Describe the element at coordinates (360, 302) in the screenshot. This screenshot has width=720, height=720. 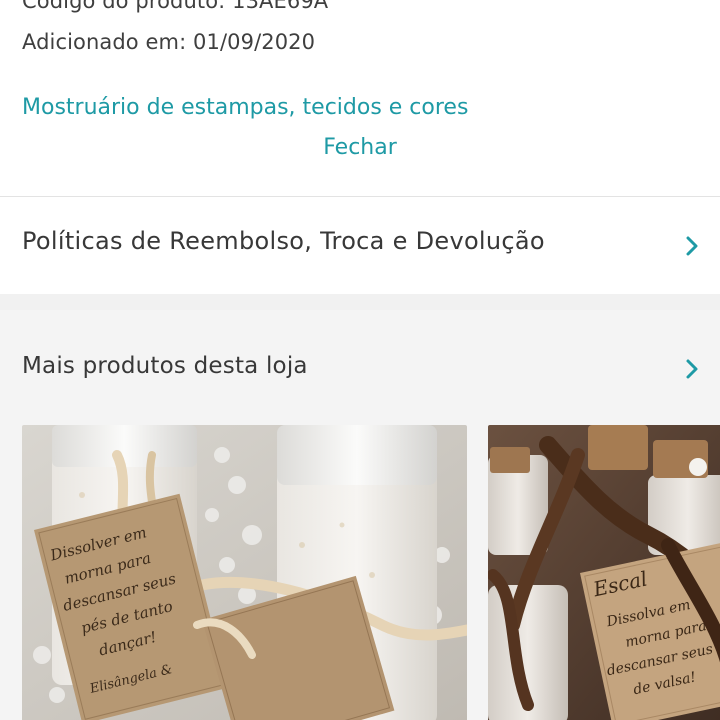
I see `section-gap` at that location.